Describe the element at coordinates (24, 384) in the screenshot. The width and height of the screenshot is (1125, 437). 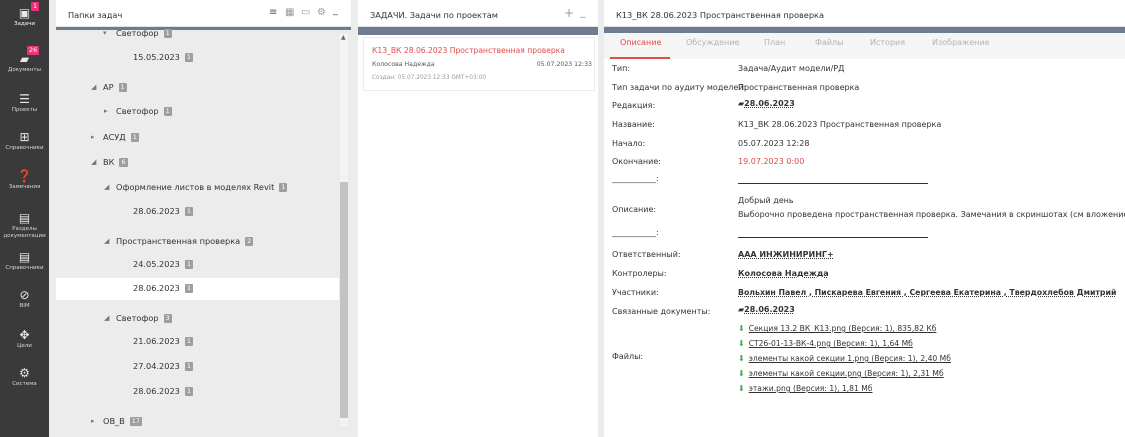
I see `nav-system-label: Система` at that location.